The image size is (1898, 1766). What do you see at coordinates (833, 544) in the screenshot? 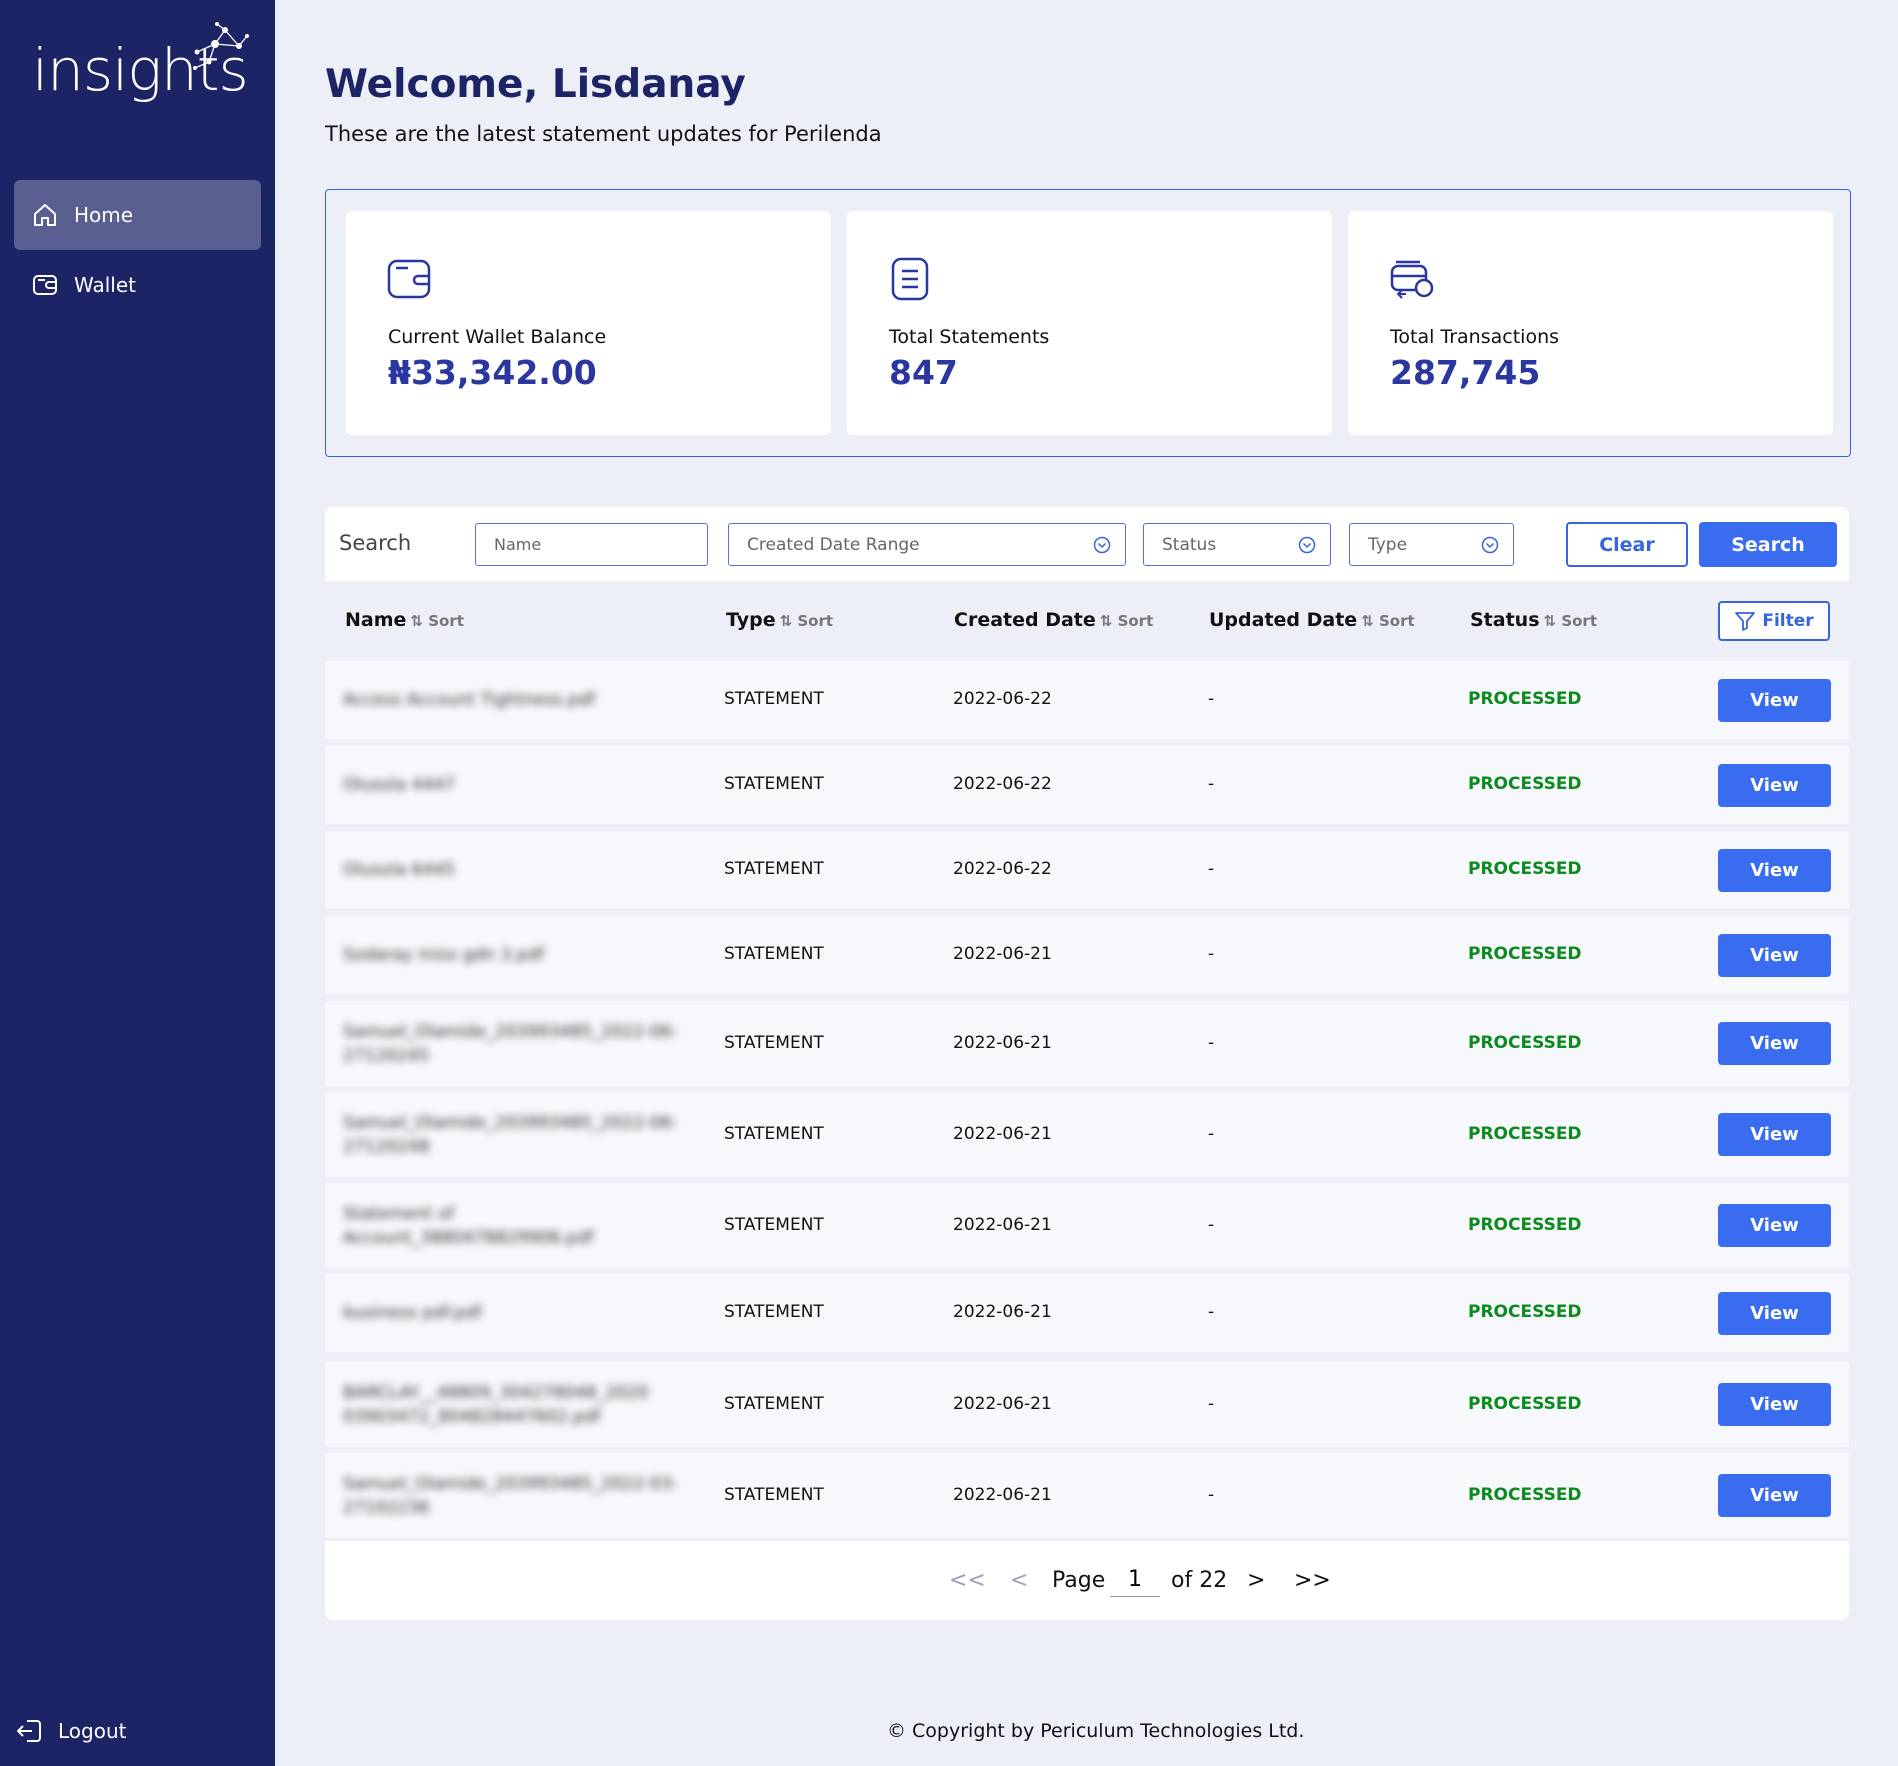
I see `date-range-placeholder: Created Date Range` at bounding box center [833, 544].